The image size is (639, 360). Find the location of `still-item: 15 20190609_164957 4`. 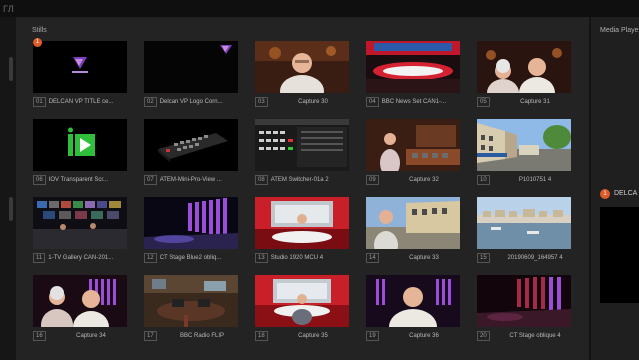

still-item: 15 20190609_164957 4 is located at coordinates (524, 230).